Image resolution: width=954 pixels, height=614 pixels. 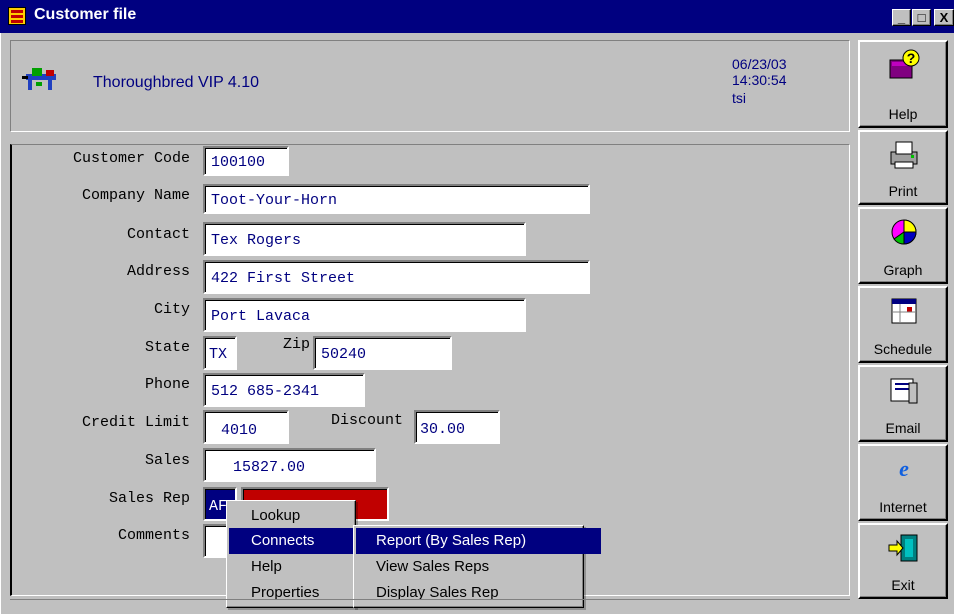 I want to click on close-button: X, so click(x=944, y=17).